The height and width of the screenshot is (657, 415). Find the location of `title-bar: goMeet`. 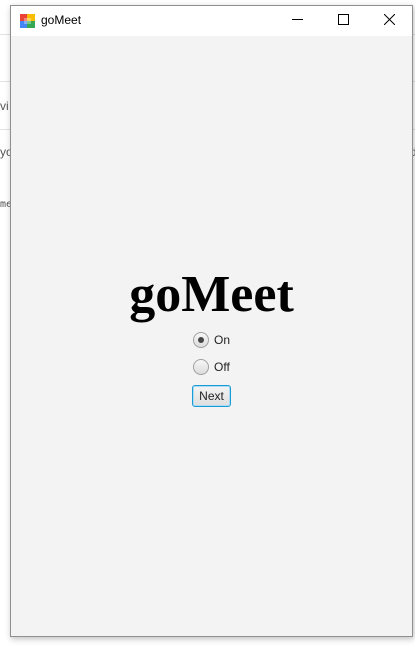

title-bar: goMeet is located at coordinates (211, 21).